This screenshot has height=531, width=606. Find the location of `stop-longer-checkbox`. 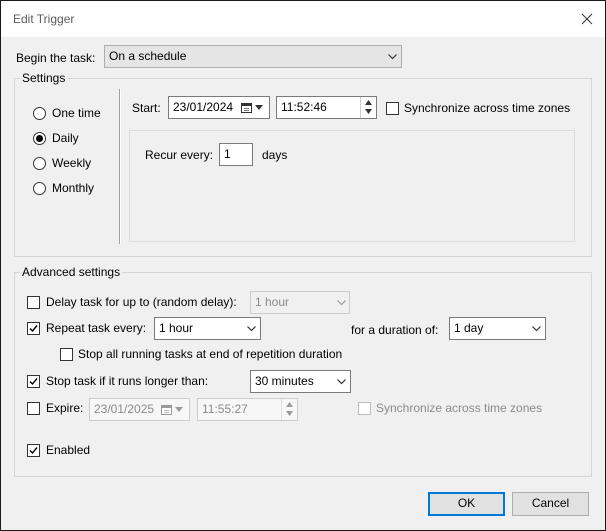

stop-longer-checkbox is located at coordinates (33, 381).